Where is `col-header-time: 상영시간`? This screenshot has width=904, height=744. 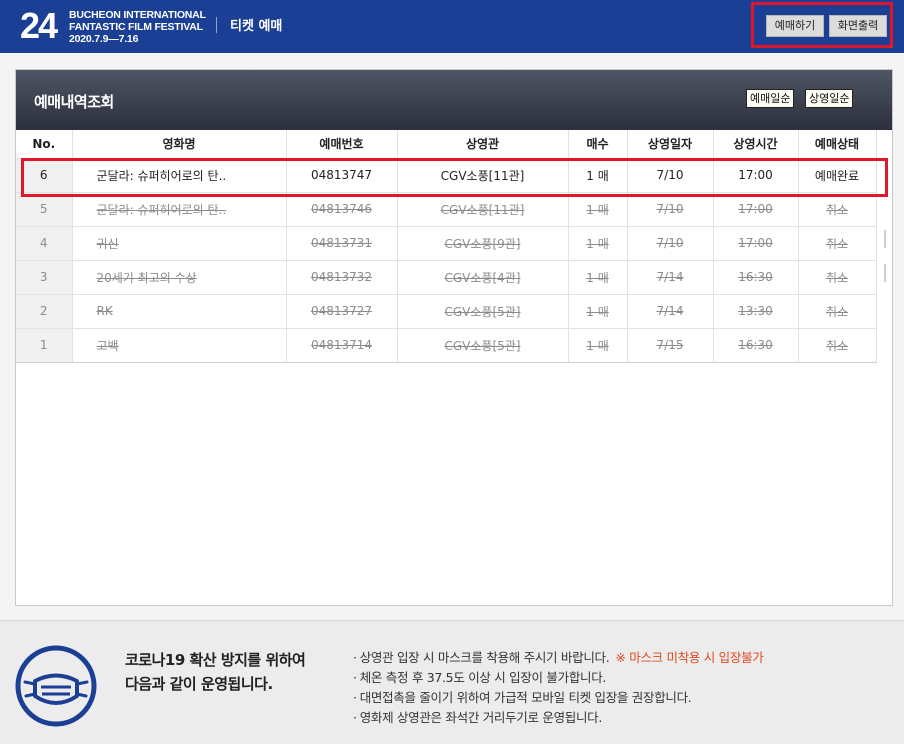 col-header-time: 상영시간 is located at coordinates (756, 144).